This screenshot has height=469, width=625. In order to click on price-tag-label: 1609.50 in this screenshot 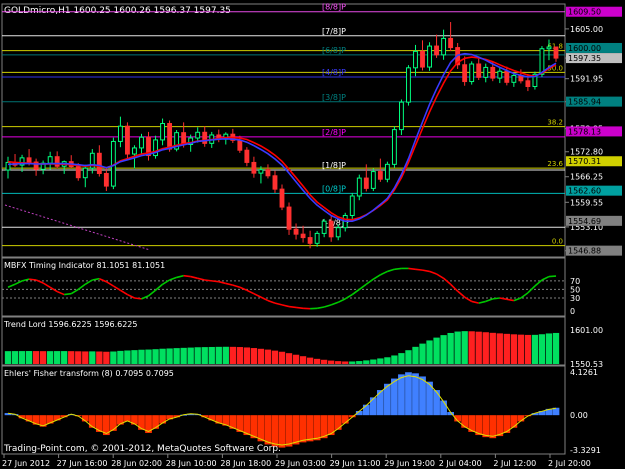, I will do `click(584, 12)`.